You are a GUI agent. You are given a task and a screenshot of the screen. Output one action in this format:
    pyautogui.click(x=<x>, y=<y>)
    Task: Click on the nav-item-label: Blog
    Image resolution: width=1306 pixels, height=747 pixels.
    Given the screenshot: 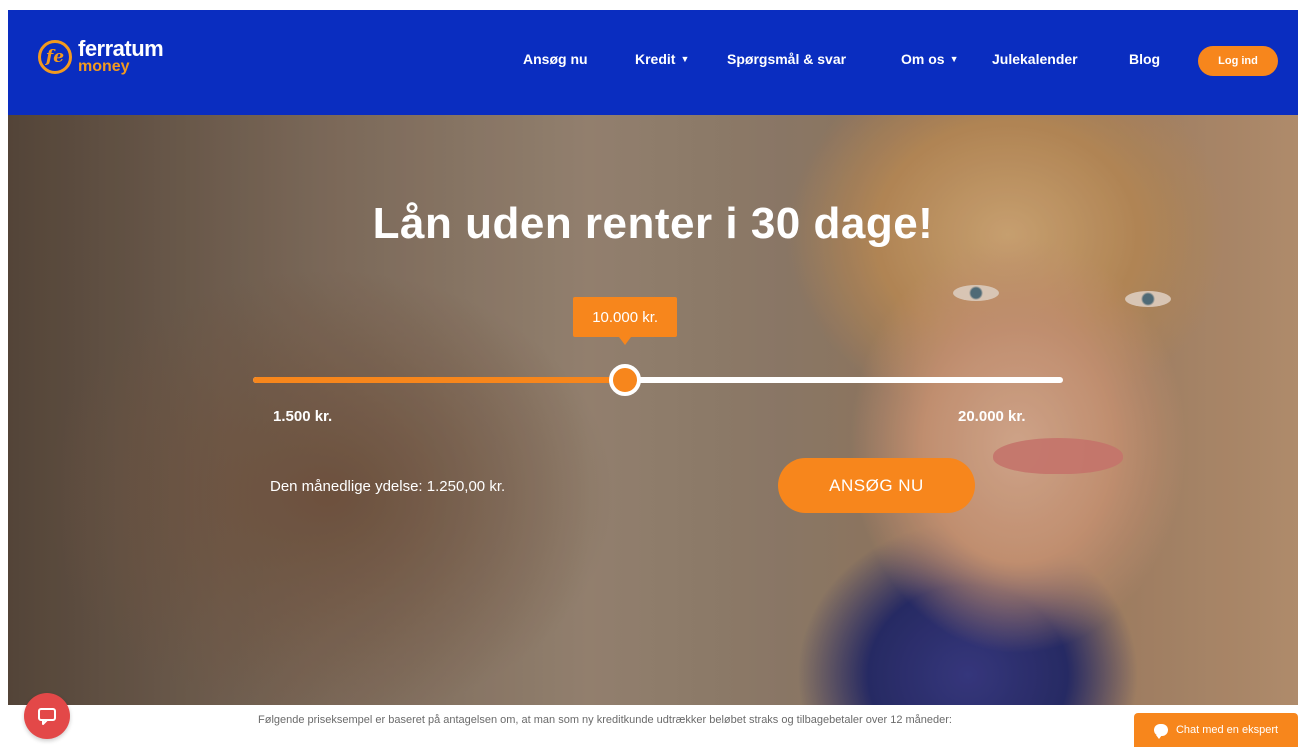 What is the action you would take?
    pyautogui.click(x=1145, y=59)
    